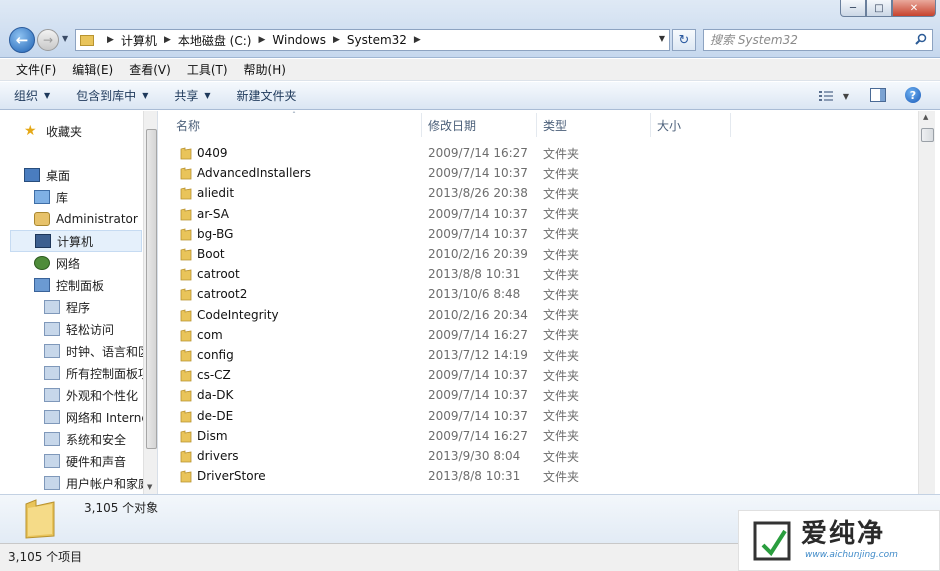 This screenshot has width=940, height=571. I want to click on include-in-library-button: 包含到库中 ▼, so click(112, 95).